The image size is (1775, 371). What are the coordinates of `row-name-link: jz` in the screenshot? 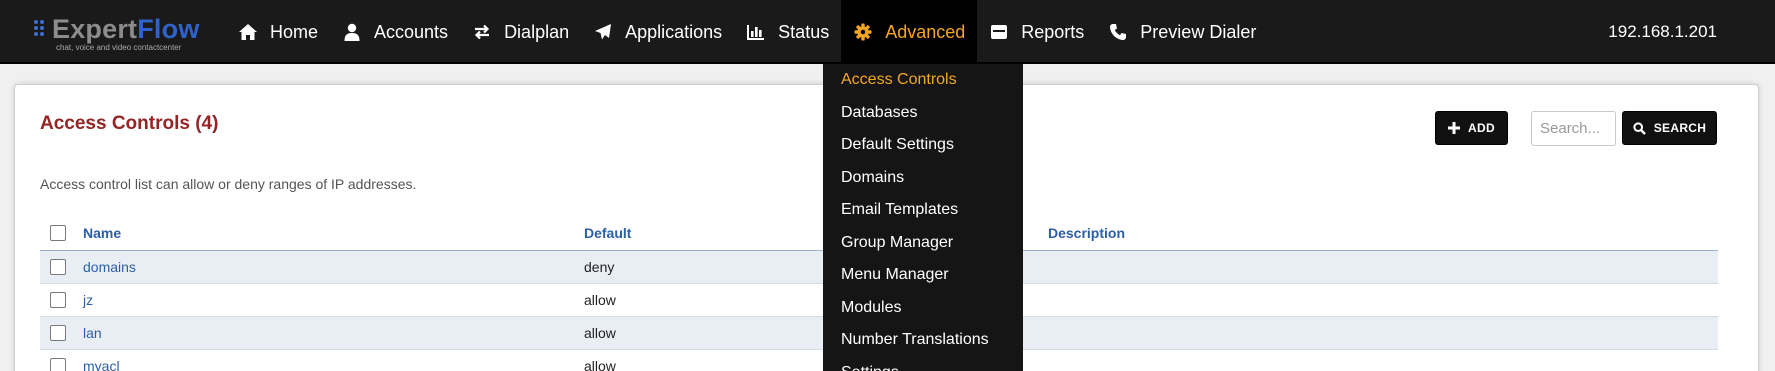 It's located at (88, 300).